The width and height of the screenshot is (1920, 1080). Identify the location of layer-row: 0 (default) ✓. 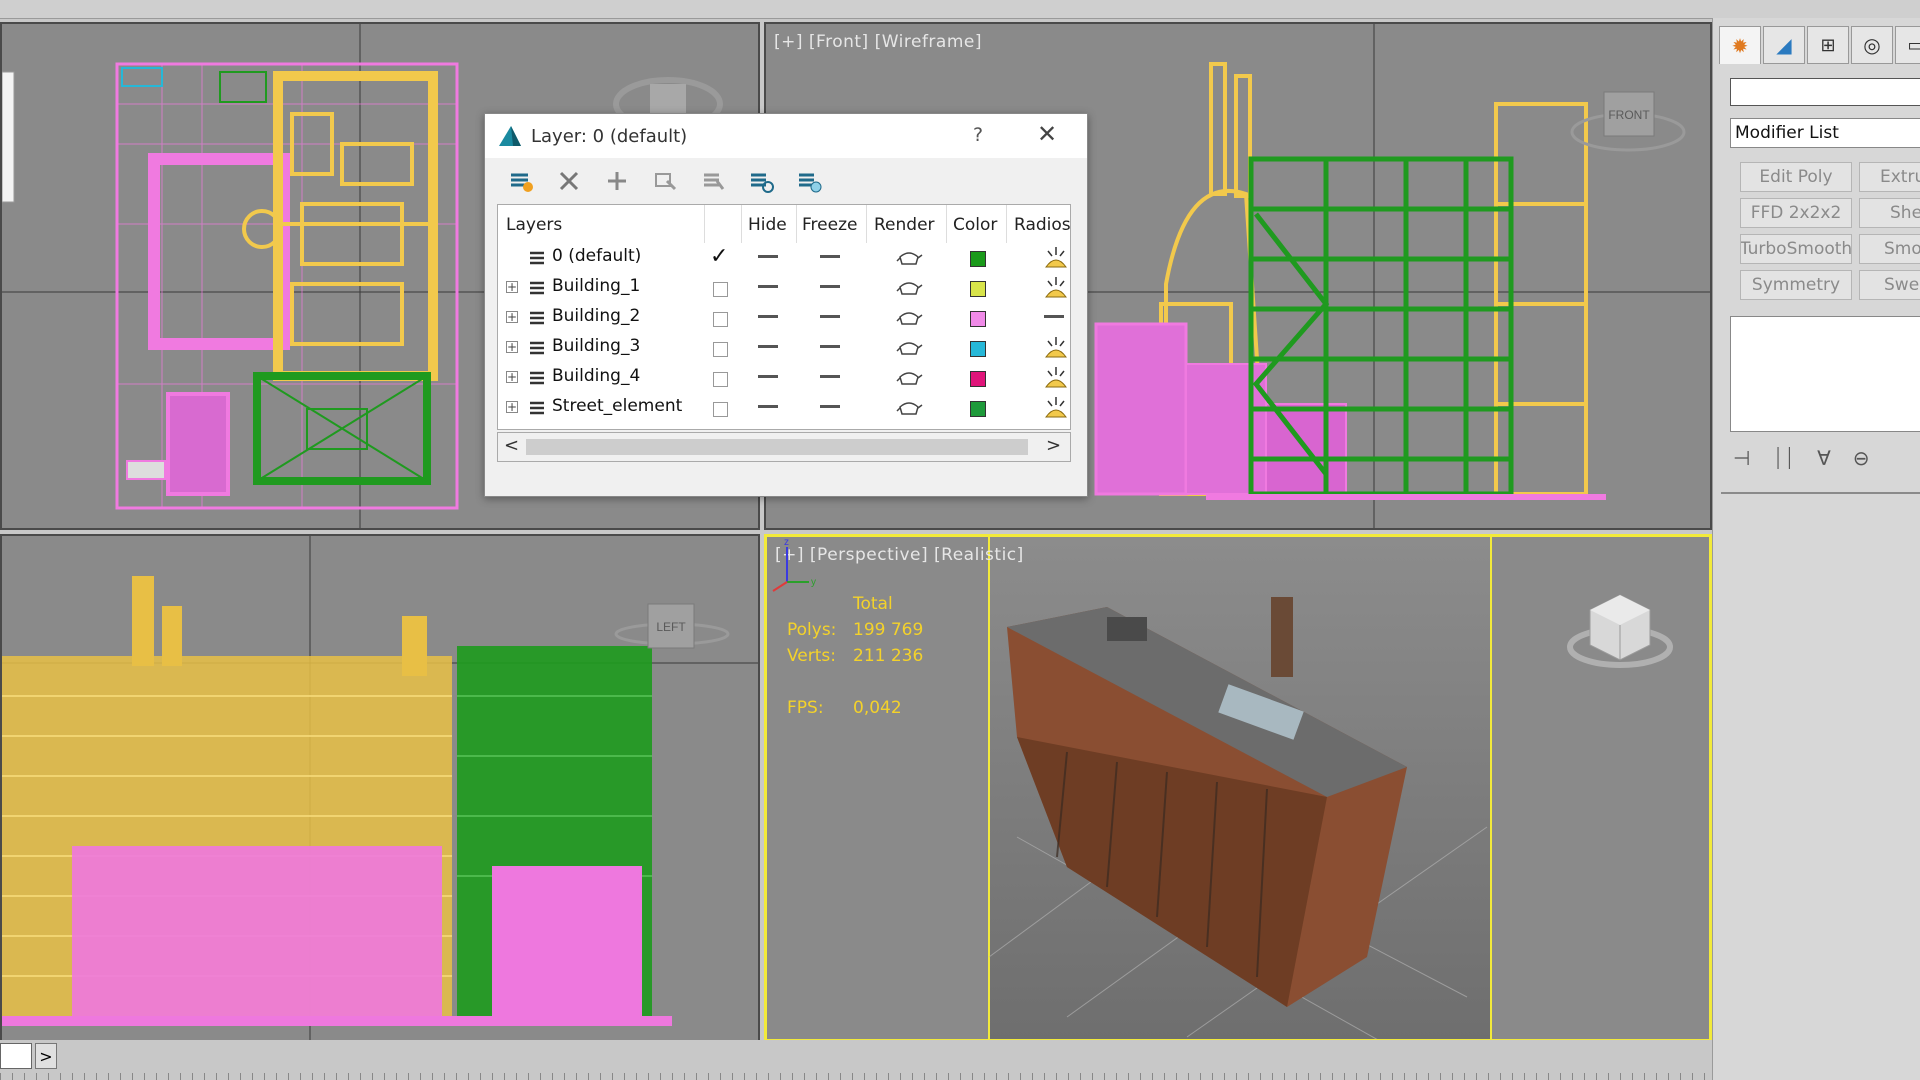
(784, 258).